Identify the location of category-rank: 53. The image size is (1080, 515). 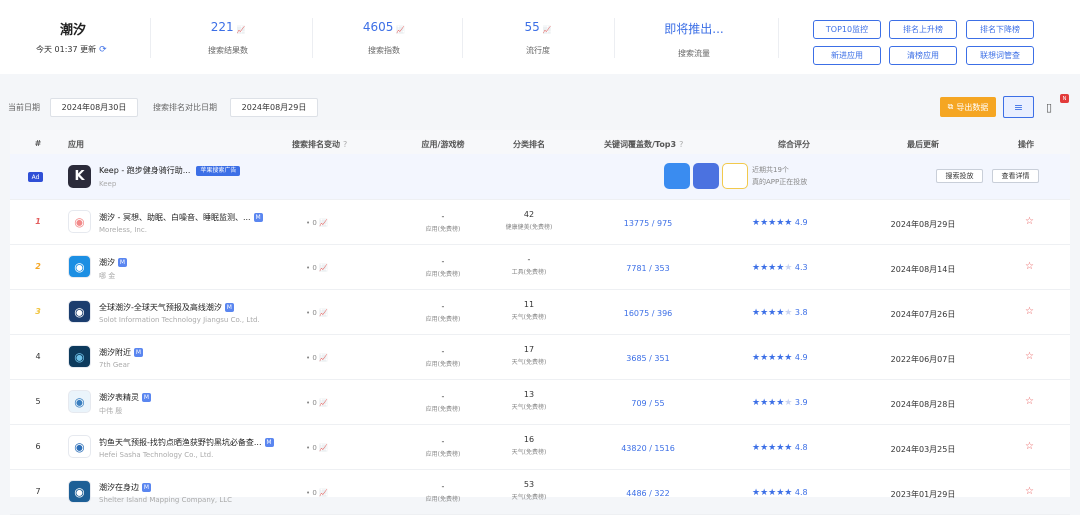
(529, 484).